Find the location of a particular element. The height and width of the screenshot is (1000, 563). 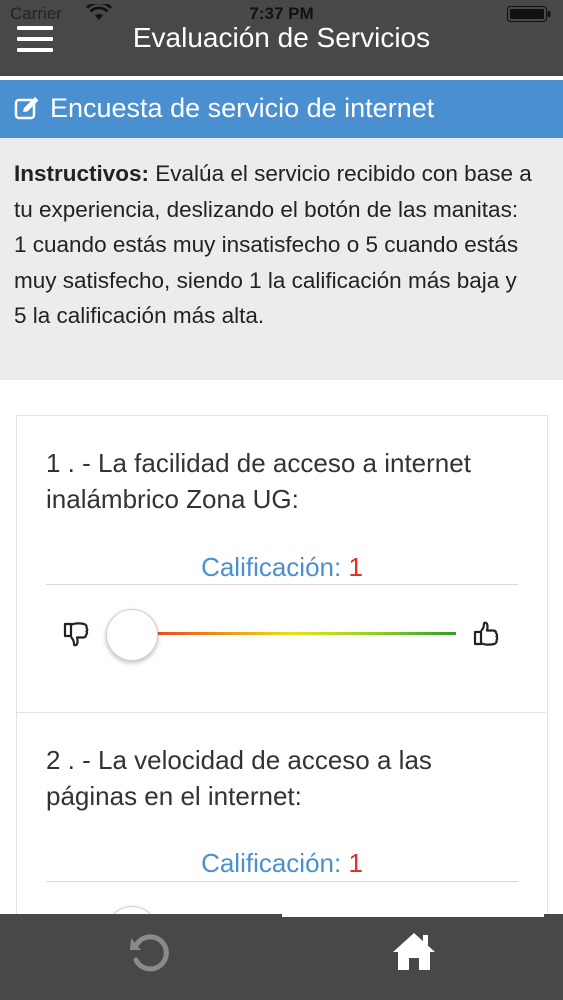

rating-slider-handle is located at coordinates (132, 635).